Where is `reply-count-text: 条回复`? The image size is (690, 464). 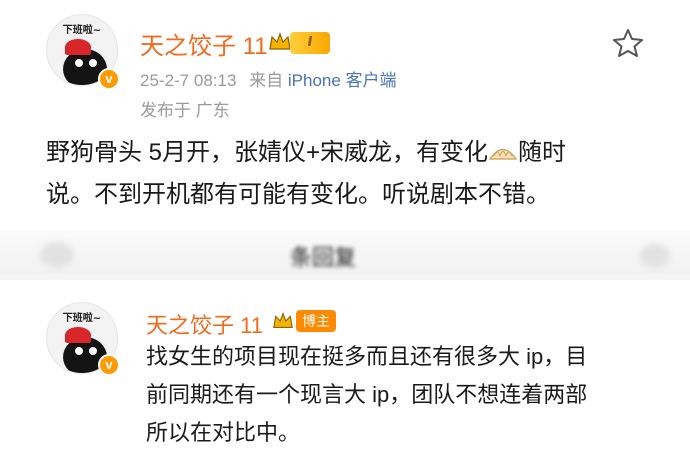
reply-count-text: 条回复 is located at coordinates (323, 258).